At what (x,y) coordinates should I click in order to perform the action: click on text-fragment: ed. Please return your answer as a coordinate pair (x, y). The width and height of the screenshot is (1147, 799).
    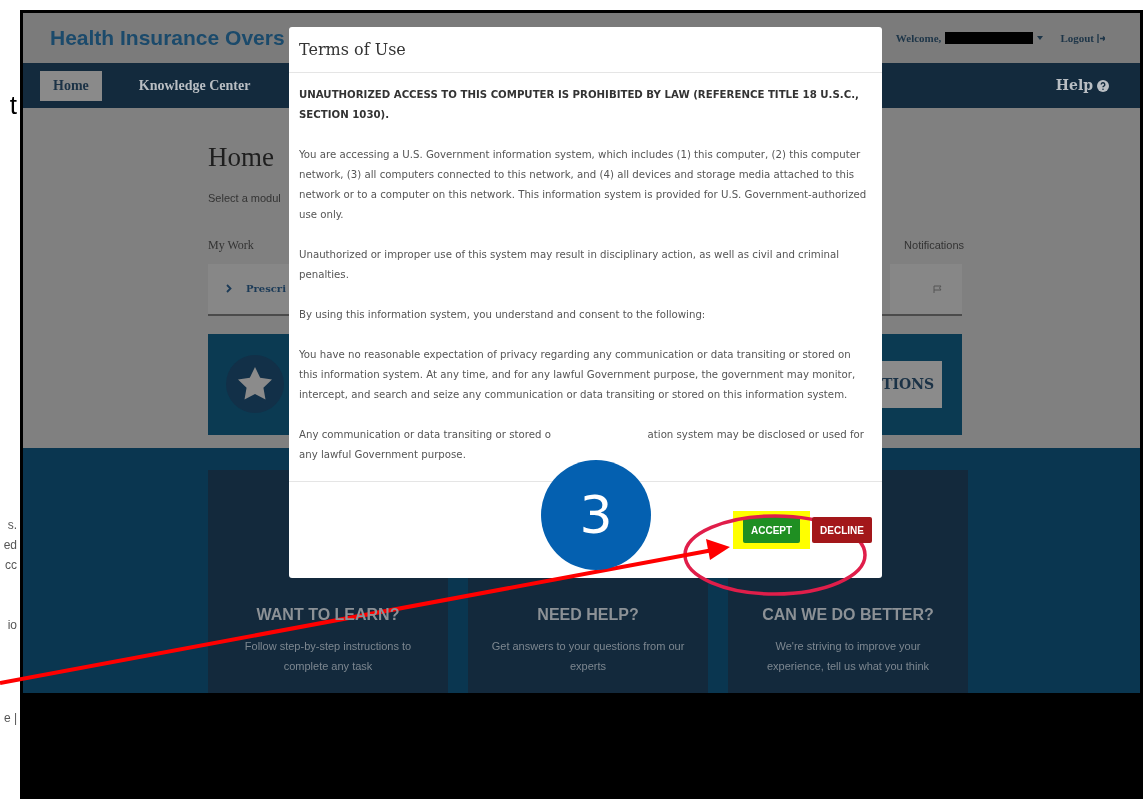
    Looking at the image, I should click on (10, 545).